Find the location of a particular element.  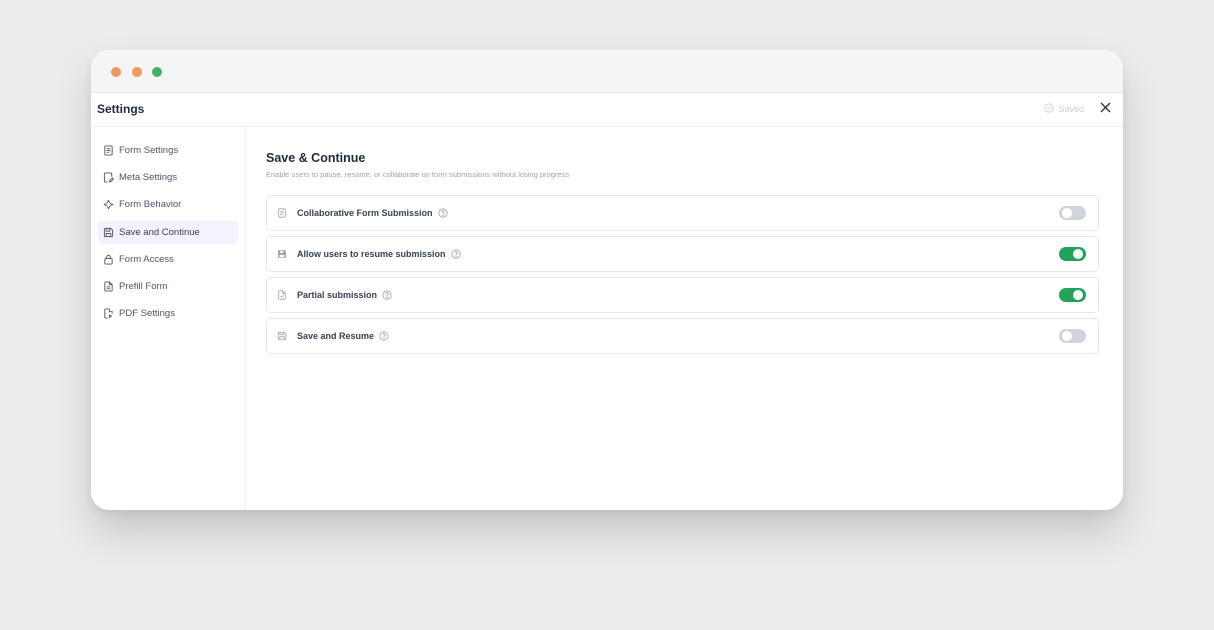

sidebar-item-form-access: Form Access is located at coordinates (168, 259).